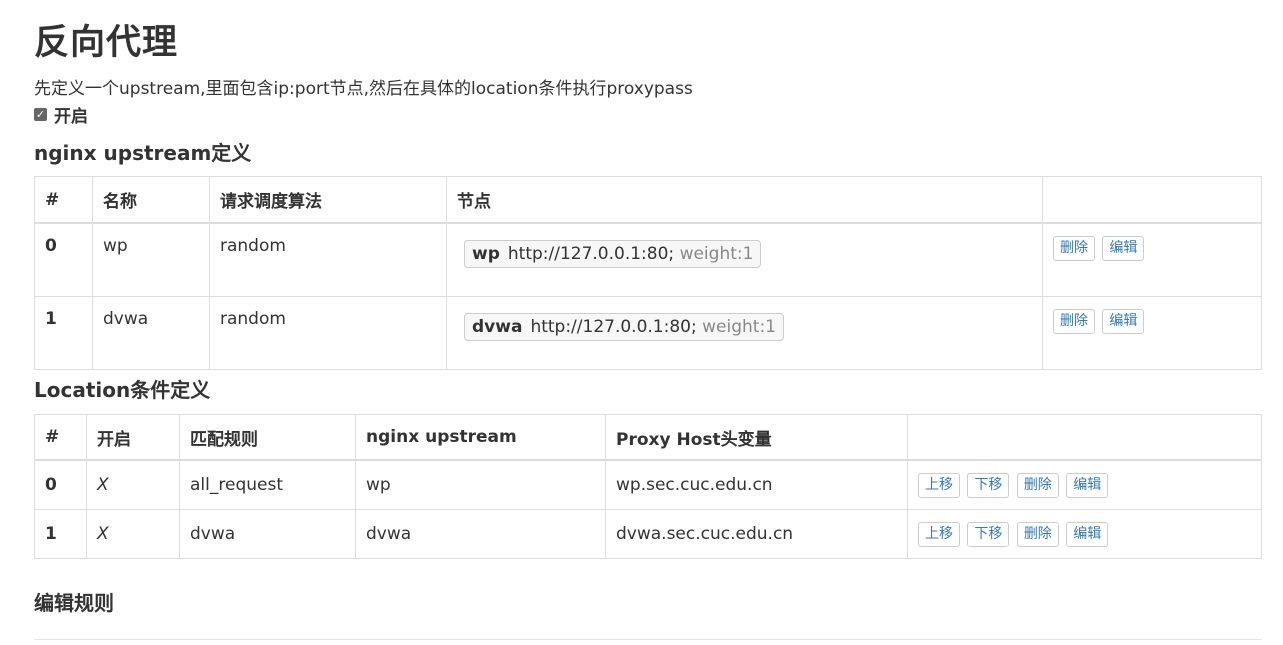 This screenshot has height=645, width=1283. I want to click on node-tag: dvwa http://127.0.0.1:80; weight:1, so click(624, 327).